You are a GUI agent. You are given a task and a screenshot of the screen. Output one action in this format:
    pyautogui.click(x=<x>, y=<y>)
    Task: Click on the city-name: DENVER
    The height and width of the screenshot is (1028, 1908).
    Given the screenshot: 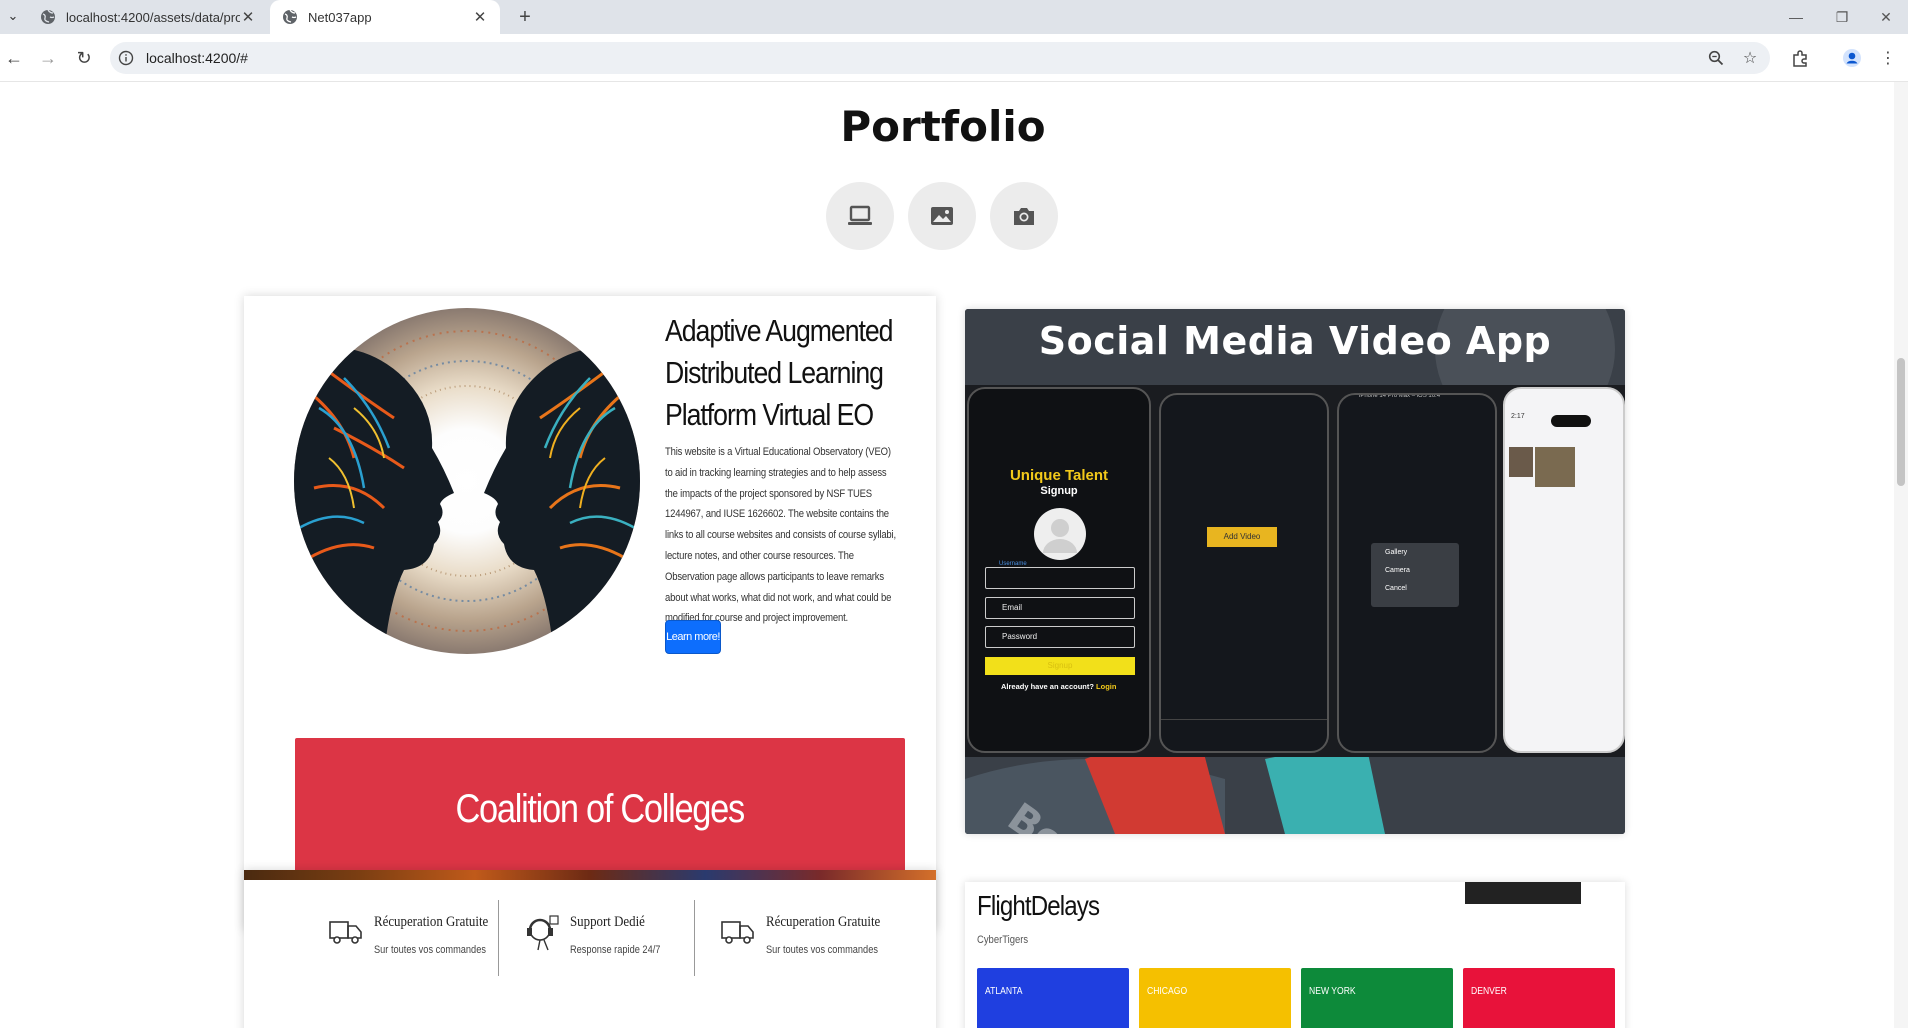 What is the action you would take?
    pyautogui.click(x=1489, y=991)
    